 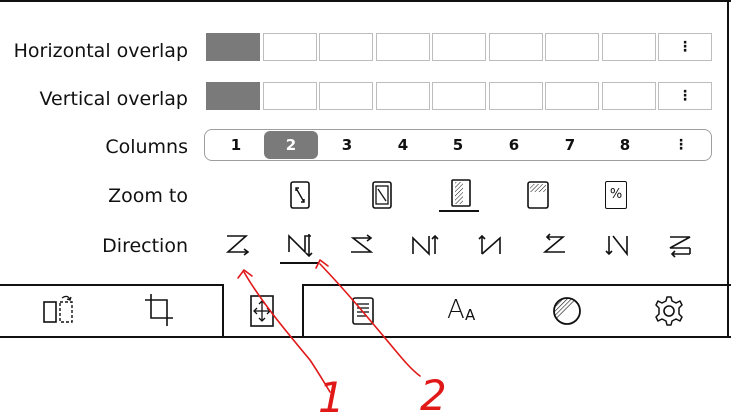 What do you see at coordinates (291, 145) in the screenshot?
I see `columns-option-2: 2` at bounding box center [291, 145].